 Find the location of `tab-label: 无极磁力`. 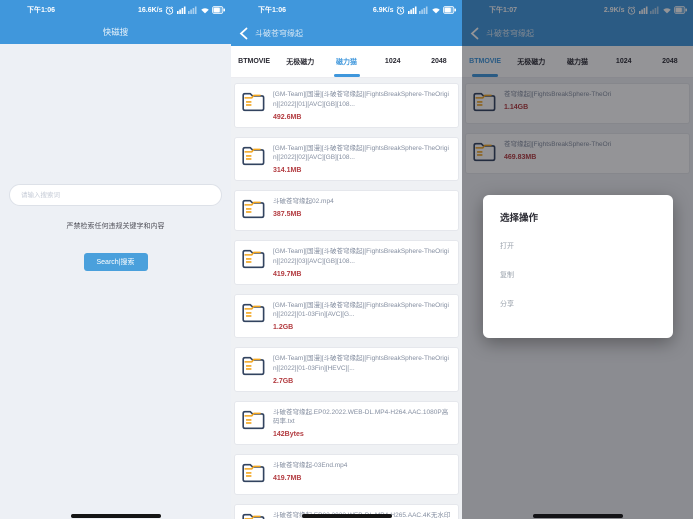

tab-label: 无极磁力 is located at coordinates (300, 62).